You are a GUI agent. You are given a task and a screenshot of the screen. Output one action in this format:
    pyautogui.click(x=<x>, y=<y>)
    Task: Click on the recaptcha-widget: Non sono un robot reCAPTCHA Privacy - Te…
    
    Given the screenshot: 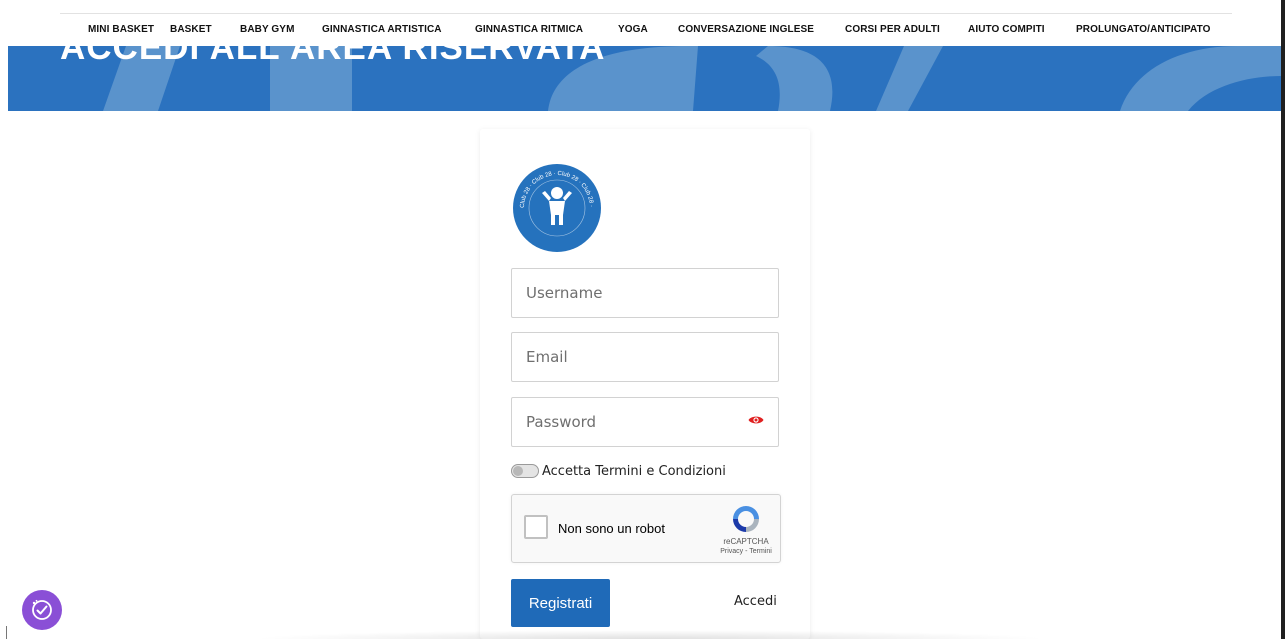 What is the action you would take?
    pyautogui.click(x=646, y=528)
    